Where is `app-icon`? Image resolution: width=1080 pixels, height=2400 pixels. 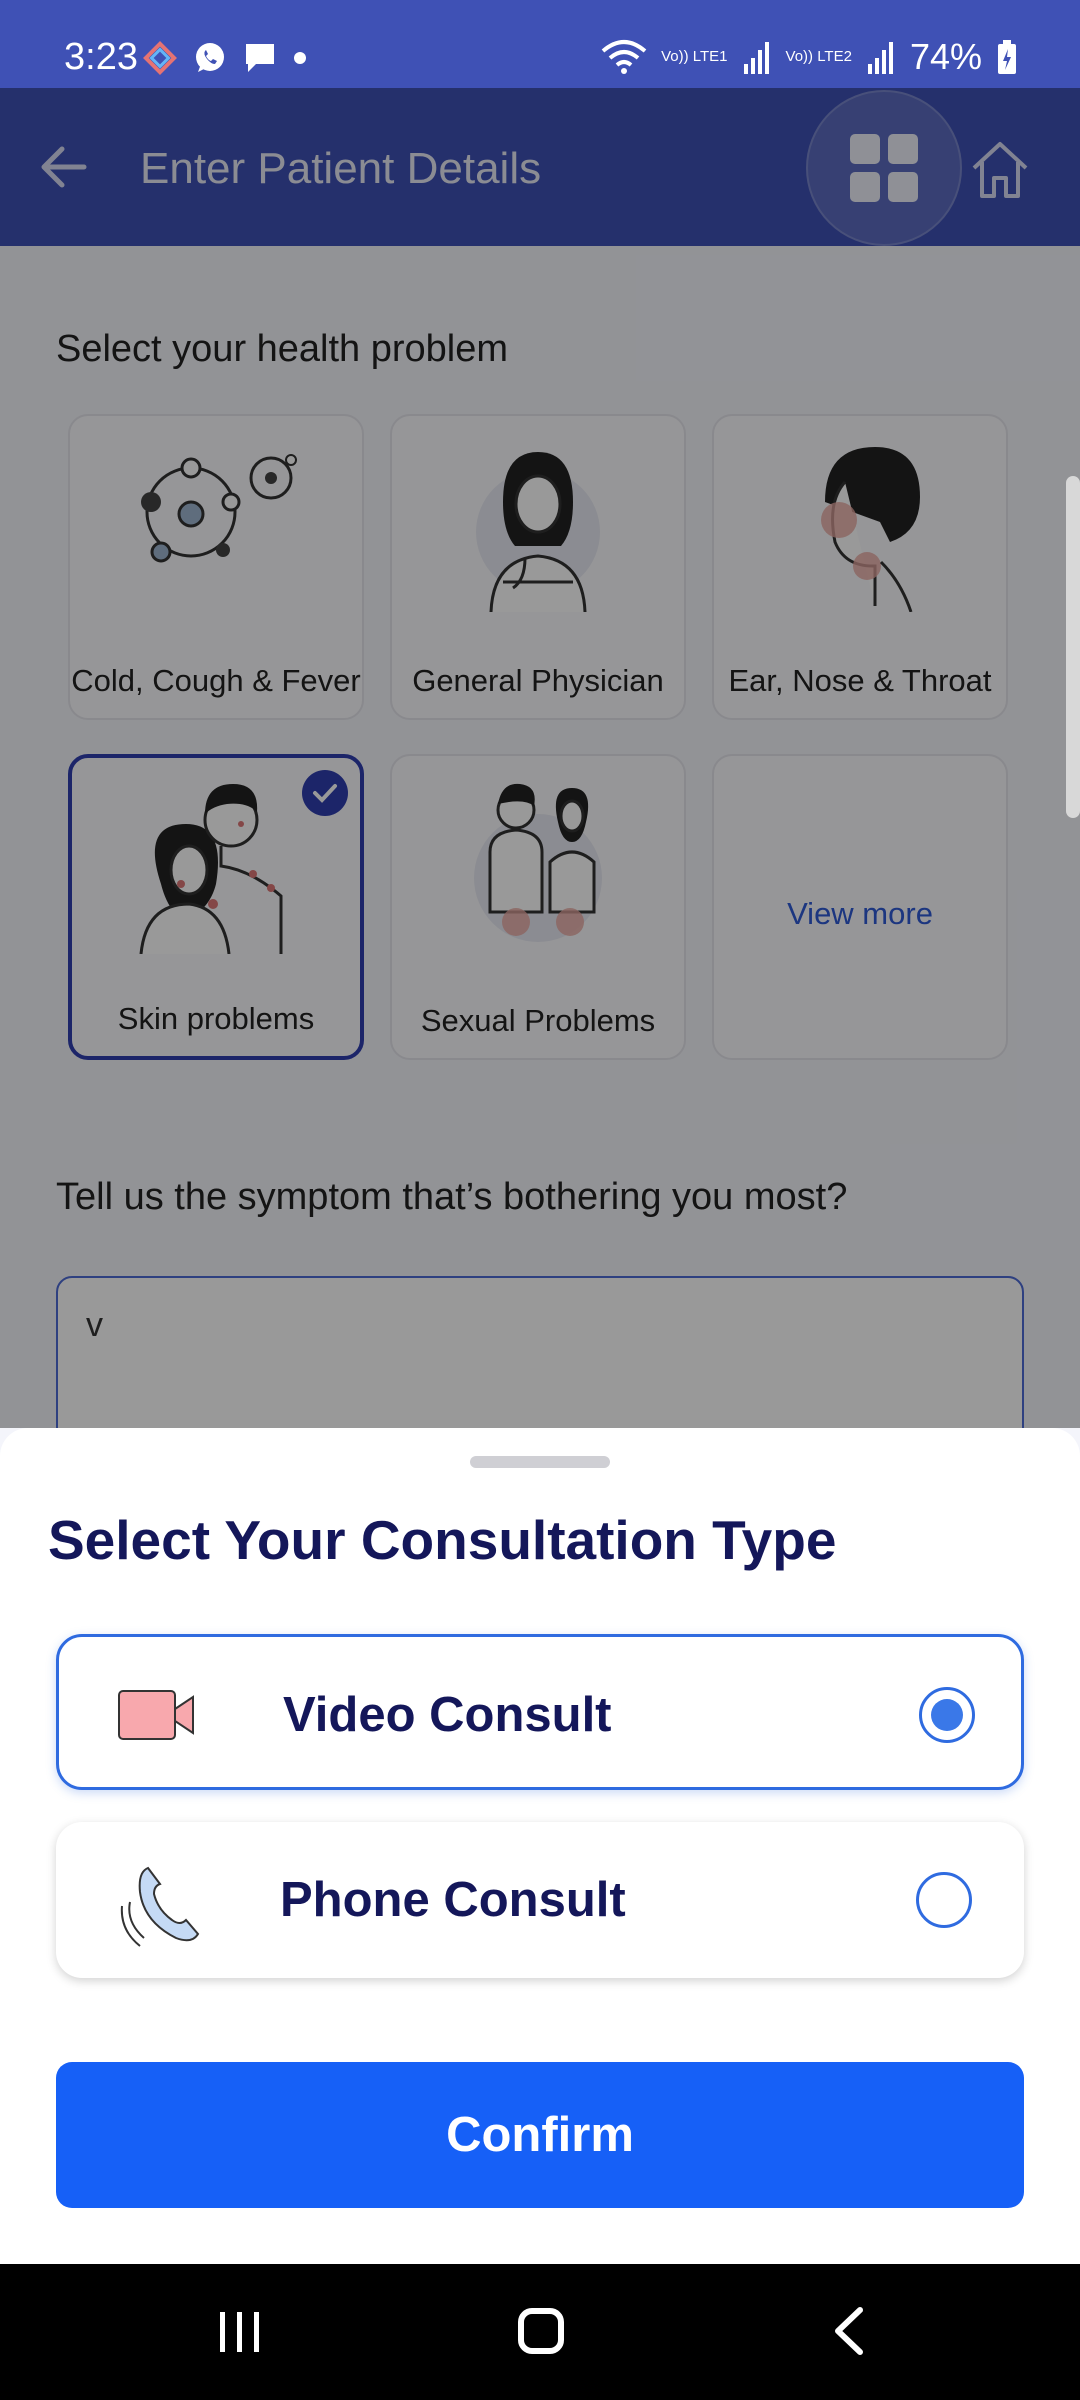 app-icon is located at coordinates (160, 58).